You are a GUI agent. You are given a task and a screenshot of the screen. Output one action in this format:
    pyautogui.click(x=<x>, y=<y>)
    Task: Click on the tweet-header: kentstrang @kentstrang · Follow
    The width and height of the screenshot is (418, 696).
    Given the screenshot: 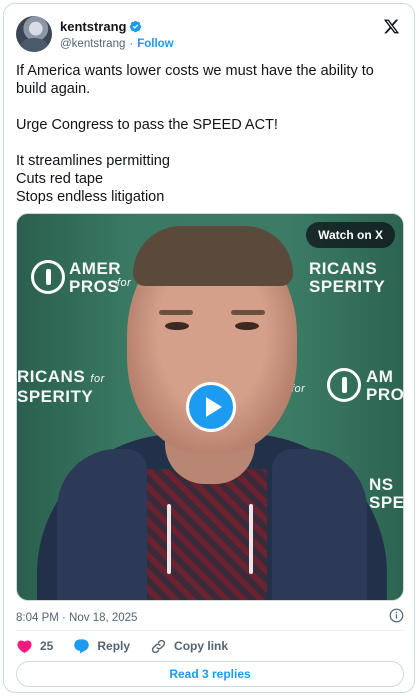 What is the action you would take?
    pyautogui.click(x=209, y=34)
    